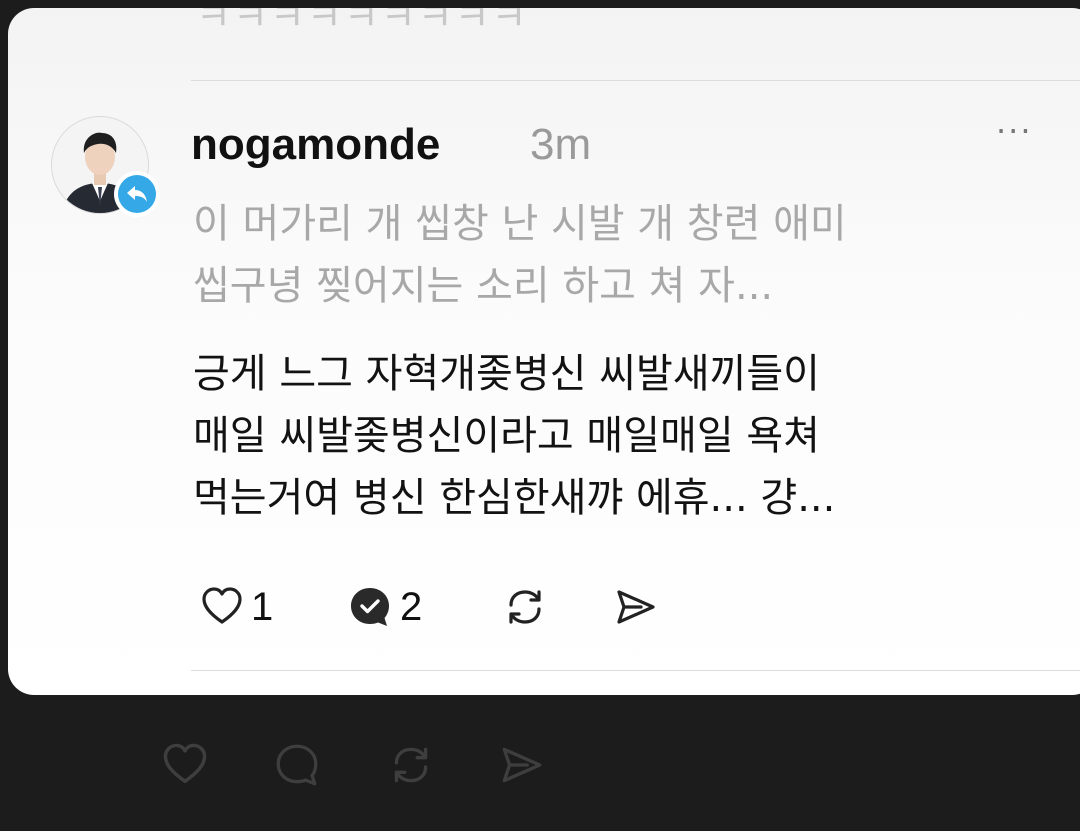 This screenshot has height=831, width=1080. Describe the element at coordinates (411, 606) in the screenshot. I see `reply-count: 2` at that location.